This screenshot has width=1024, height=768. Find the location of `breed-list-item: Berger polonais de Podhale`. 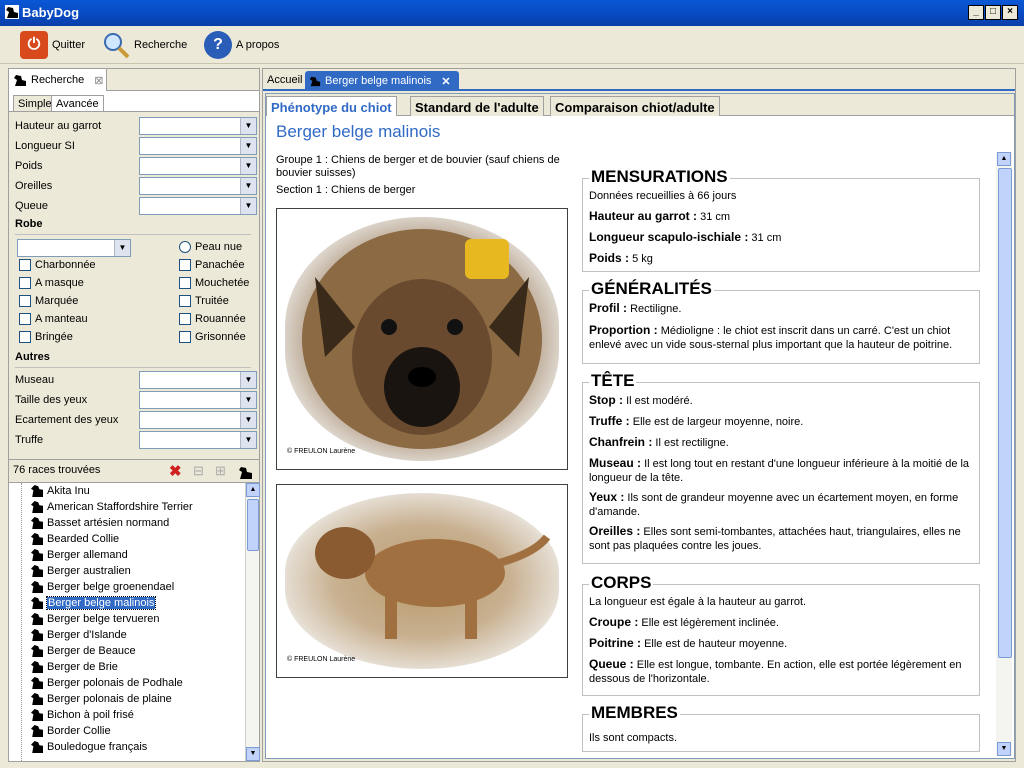

breed-list-item: Berger polonais de Podhale is located at coordinates (107, 683).